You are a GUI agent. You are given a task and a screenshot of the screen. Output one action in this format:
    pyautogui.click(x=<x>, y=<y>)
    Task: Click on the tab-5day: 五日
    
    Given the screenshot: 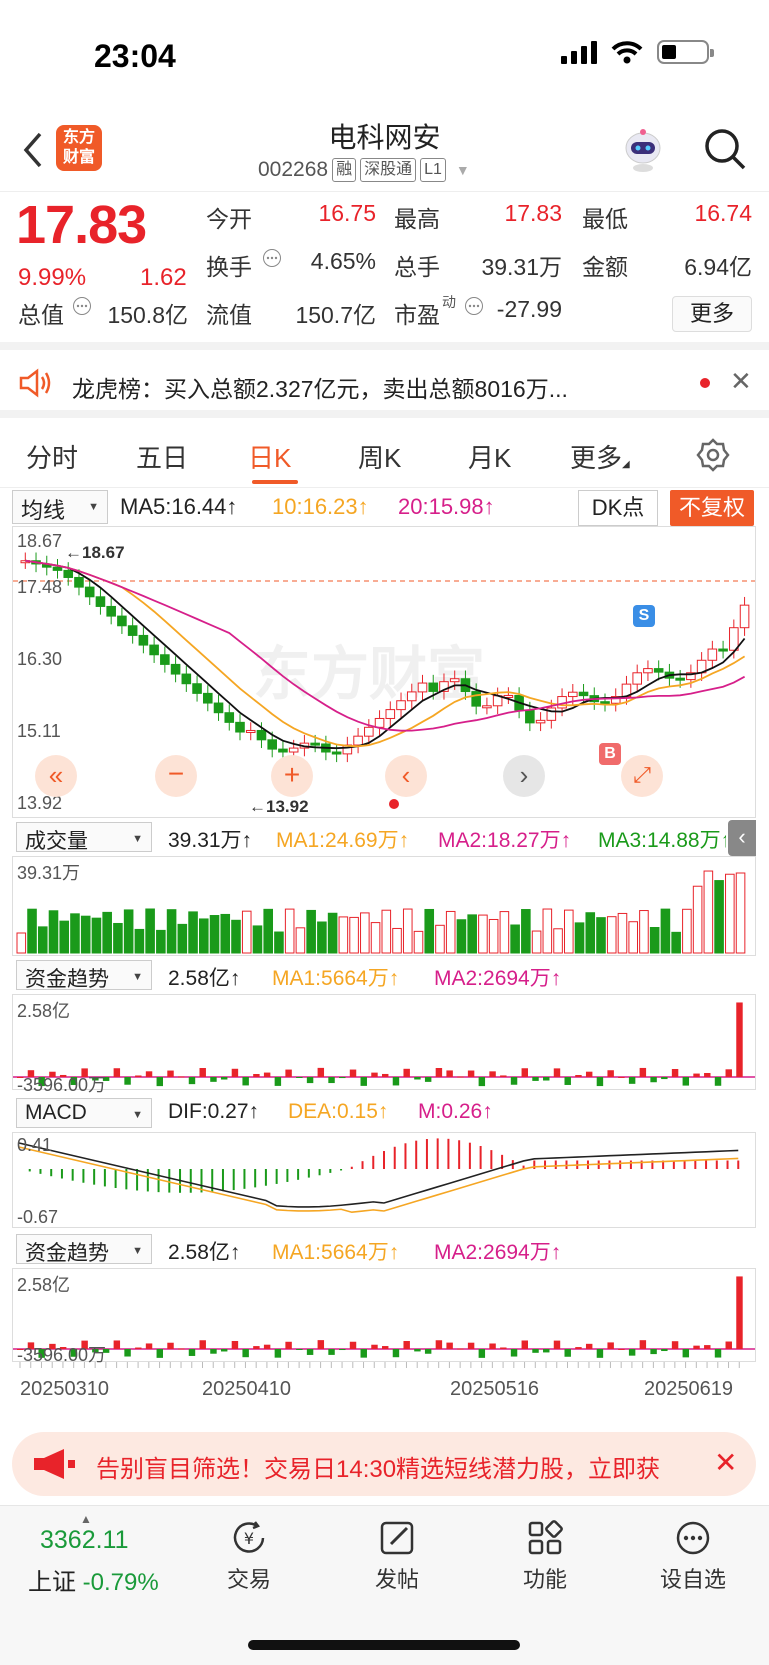 What is the action you would take?
    pyautogui.click(x=162, y=456)
    